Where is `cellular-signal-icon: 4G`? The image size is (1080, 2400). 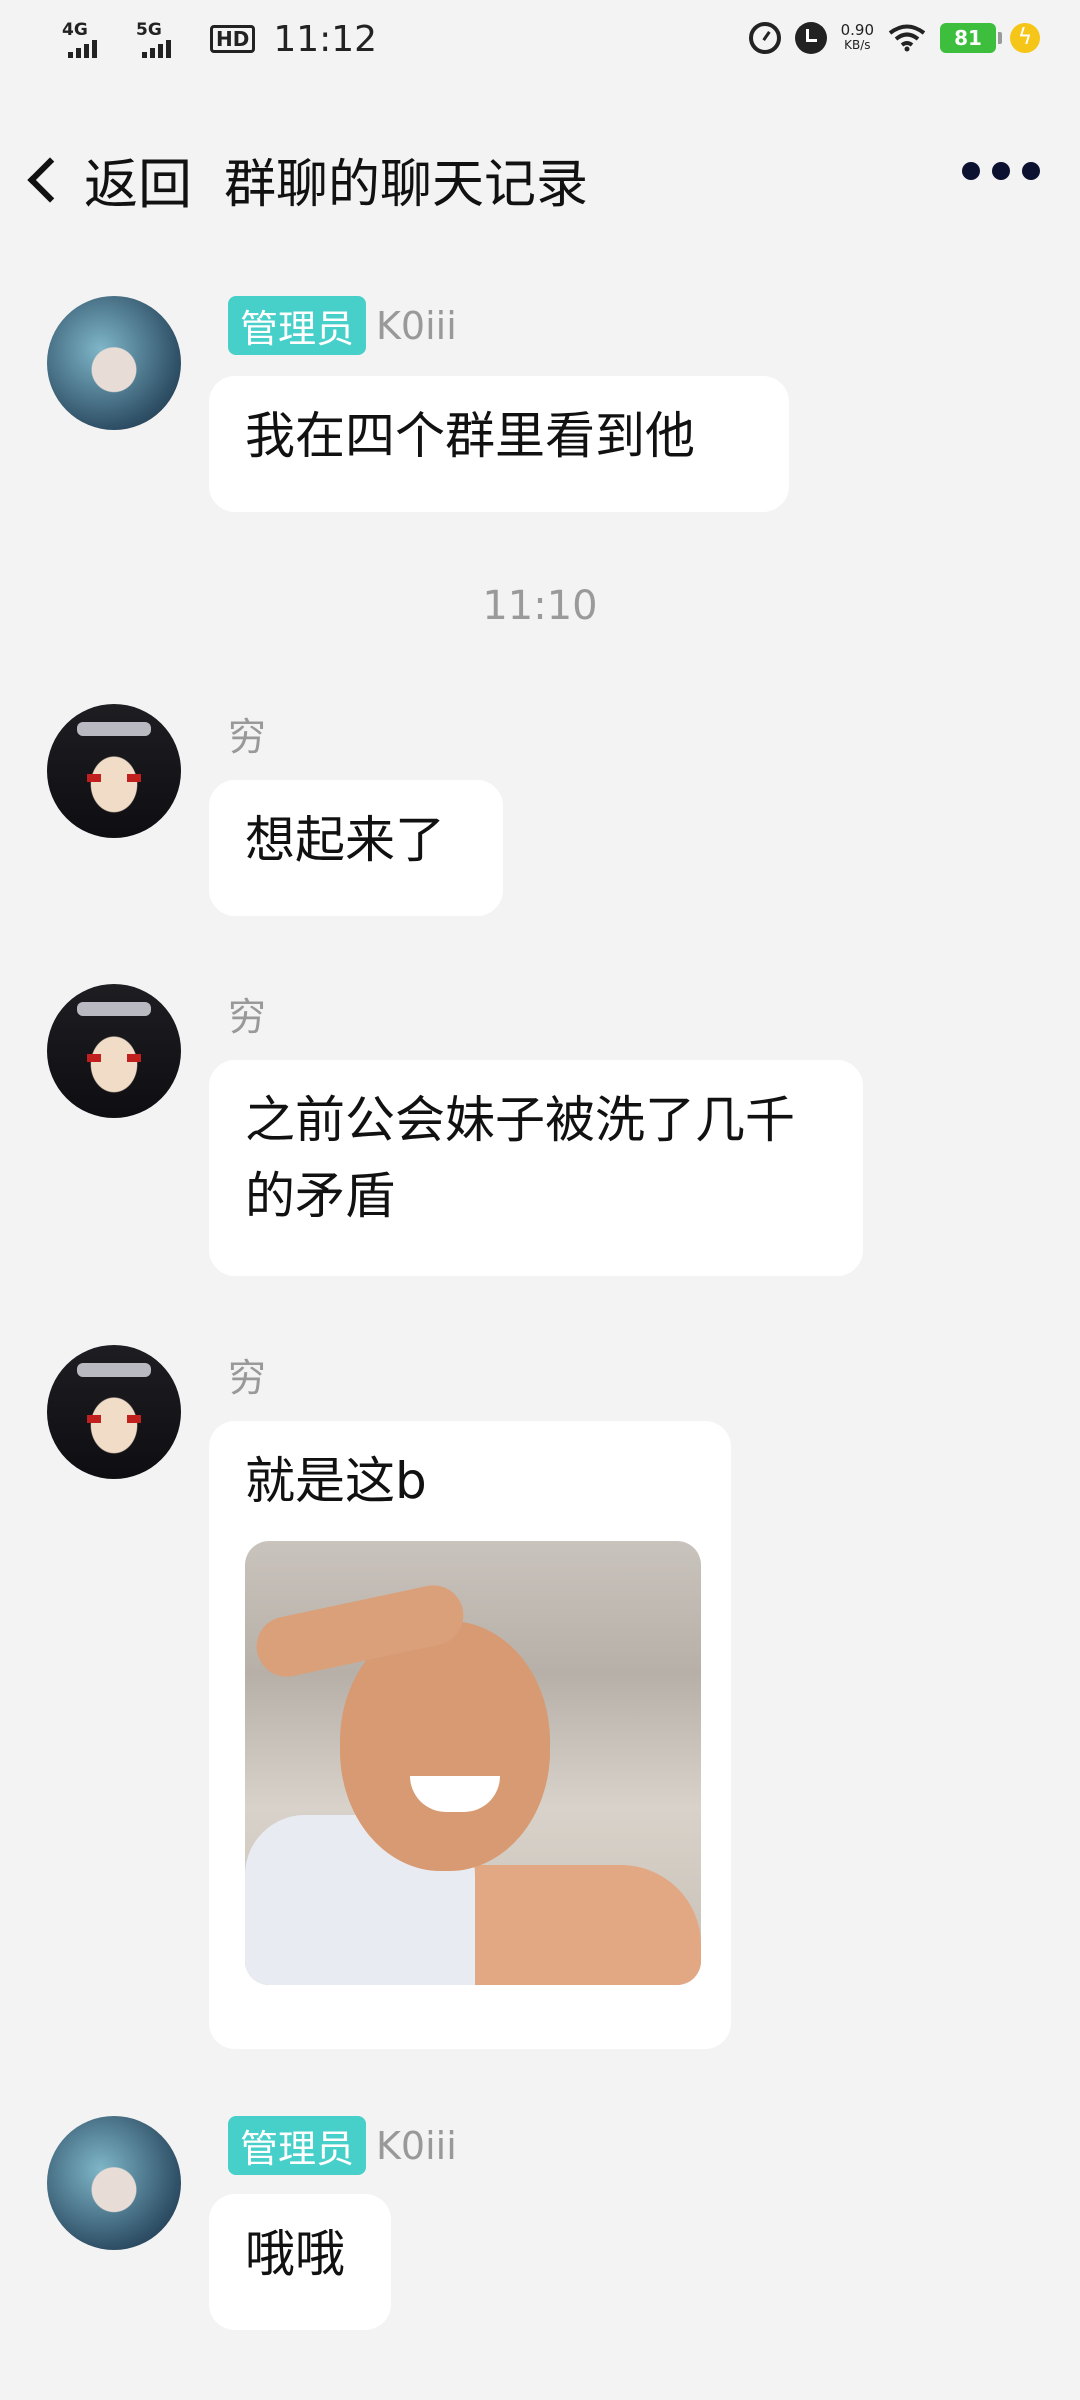
cellular-signal-icon: 4G is located at coordinates (92, 39).